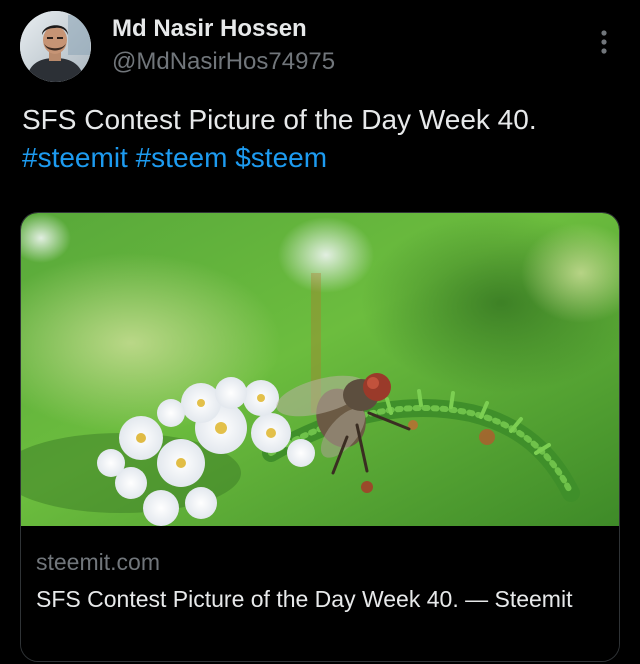  I want to click on tweet-hashtags: #steemit #steem $steem, so click(322, 158).